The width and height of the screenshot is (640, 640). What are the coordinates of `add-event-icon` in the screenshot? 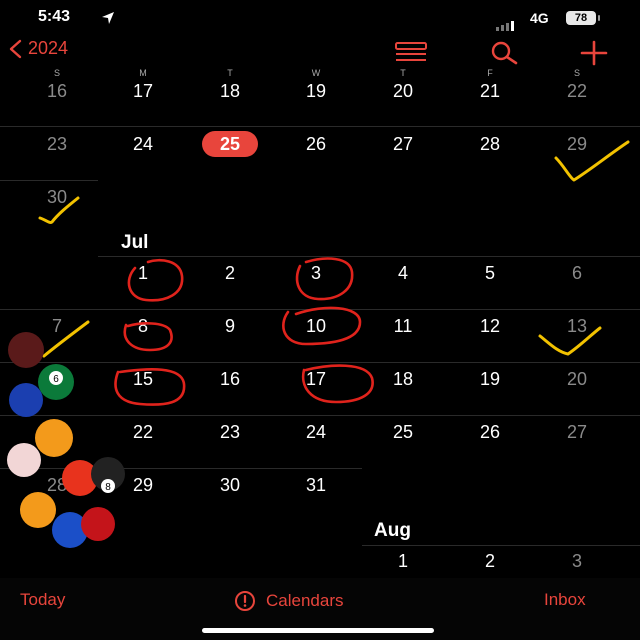 It's located at (594, 53).